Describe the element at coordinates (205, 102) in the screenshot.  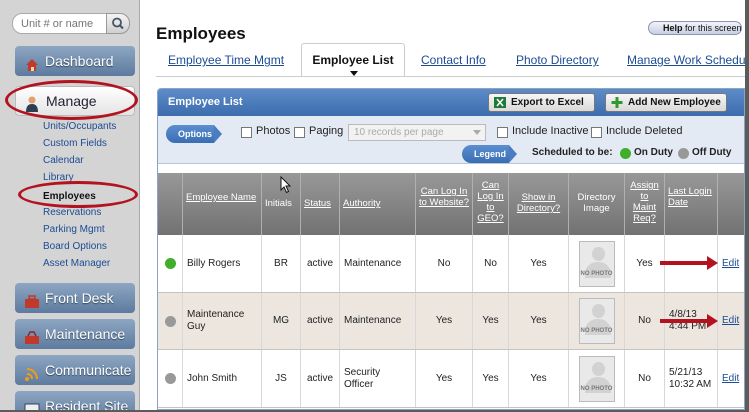
I see `panel-title: Employee List` at that location.